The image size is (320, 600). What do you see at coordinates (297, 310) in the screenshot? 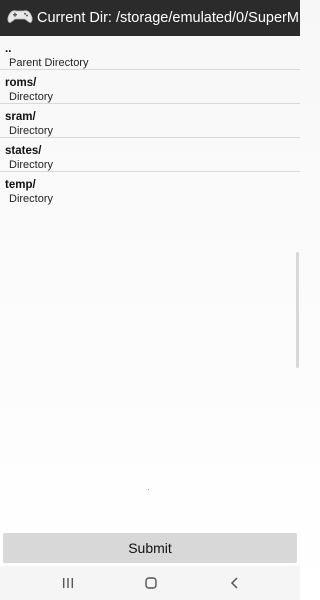
I see `scrollbar-handle` at bounding box center [297, 310].